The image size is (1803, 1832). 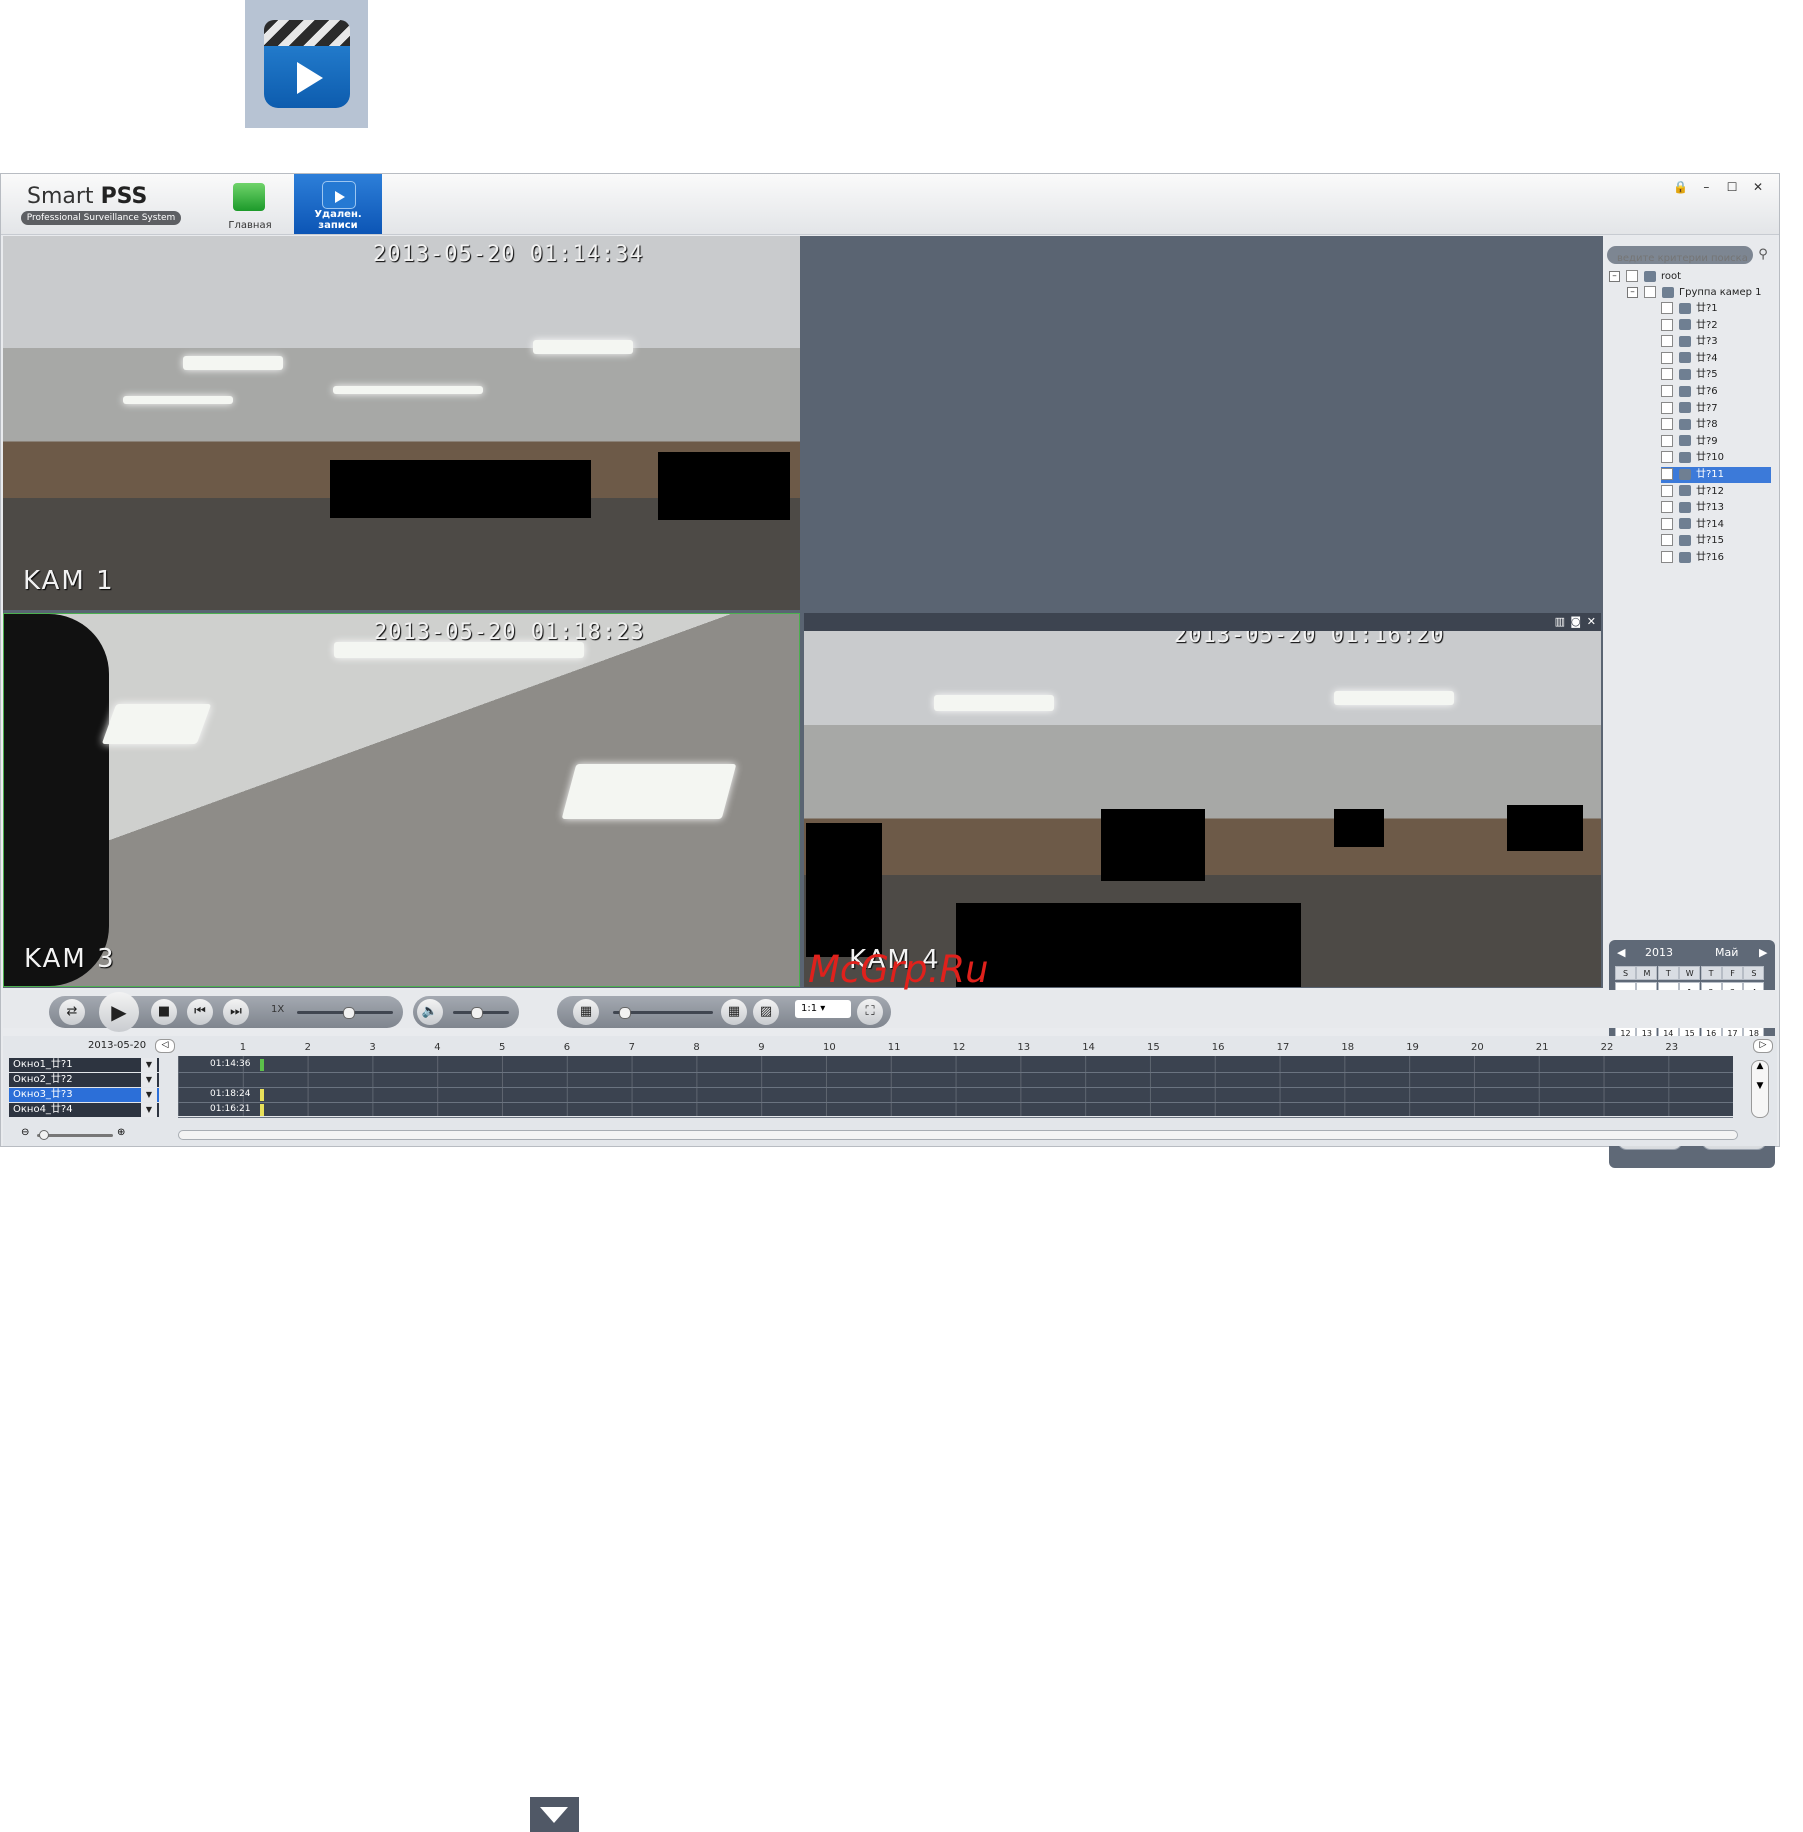 What do you see at coordinates (349, 1013) in the screenshot?
I see `speed-slider-knob` at bounding box center [349, 1013].